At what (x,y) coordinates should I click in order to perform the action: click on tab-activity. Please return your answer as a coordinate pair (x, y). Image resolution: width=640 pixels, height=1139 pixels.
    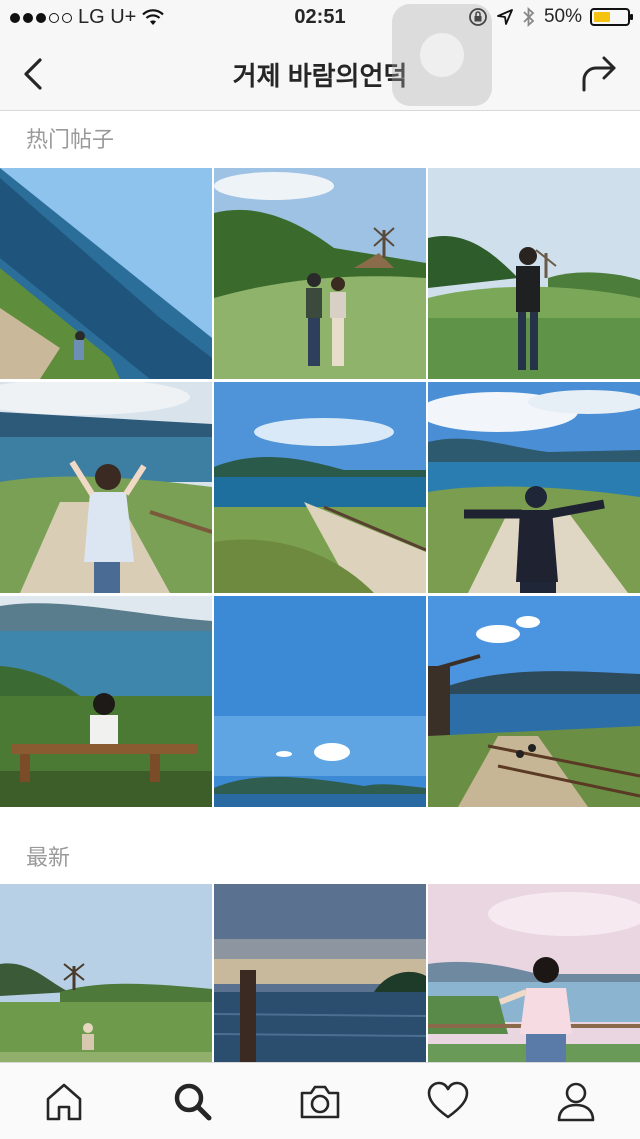
    Looking at the image, I should click on (448, 1101).